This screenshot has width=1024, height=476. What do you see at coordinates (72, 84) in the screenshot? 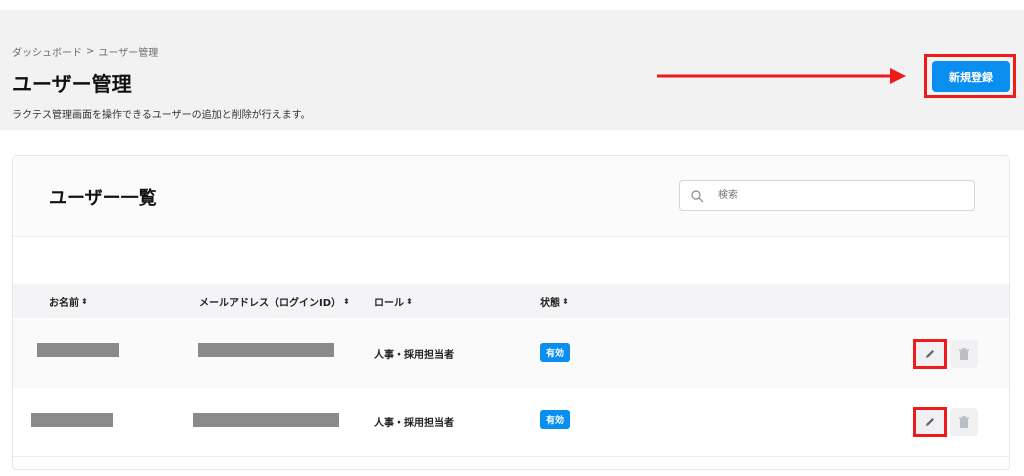
I see `page-title: ユーザー管理` at bounding box center [72, 84].